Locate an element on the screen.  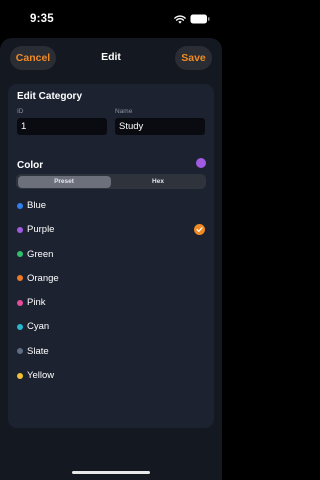
color-option-orange: Orange is located at coordinates (111, 279).